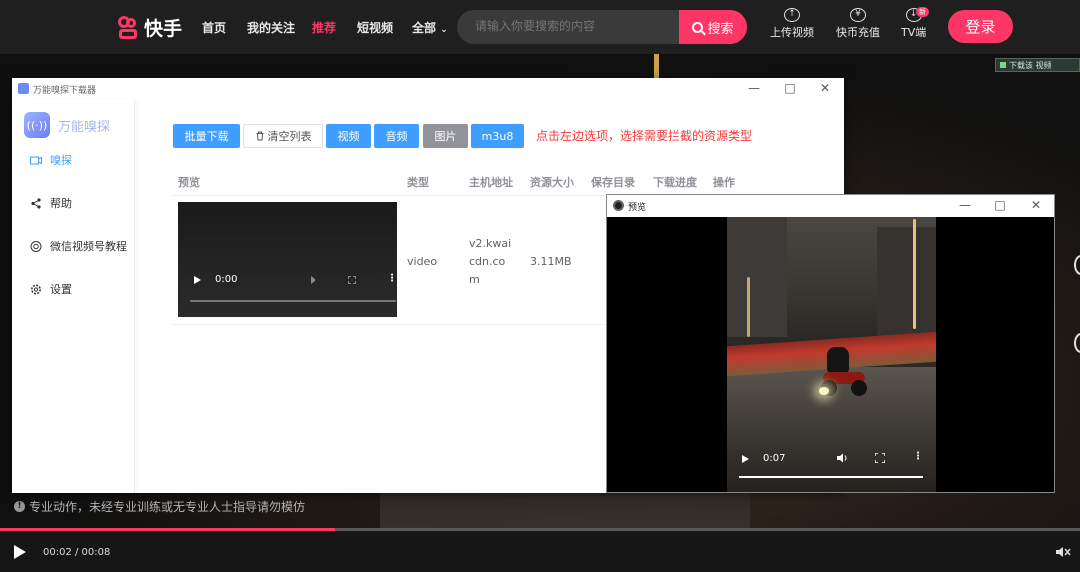 Image resolution: width=1080 pixels, height=572 pixels. What do you see at coordinates (724, 182) in the screenshot?
I see `column-header-actions: 操作` at bounding box center [724, 182].